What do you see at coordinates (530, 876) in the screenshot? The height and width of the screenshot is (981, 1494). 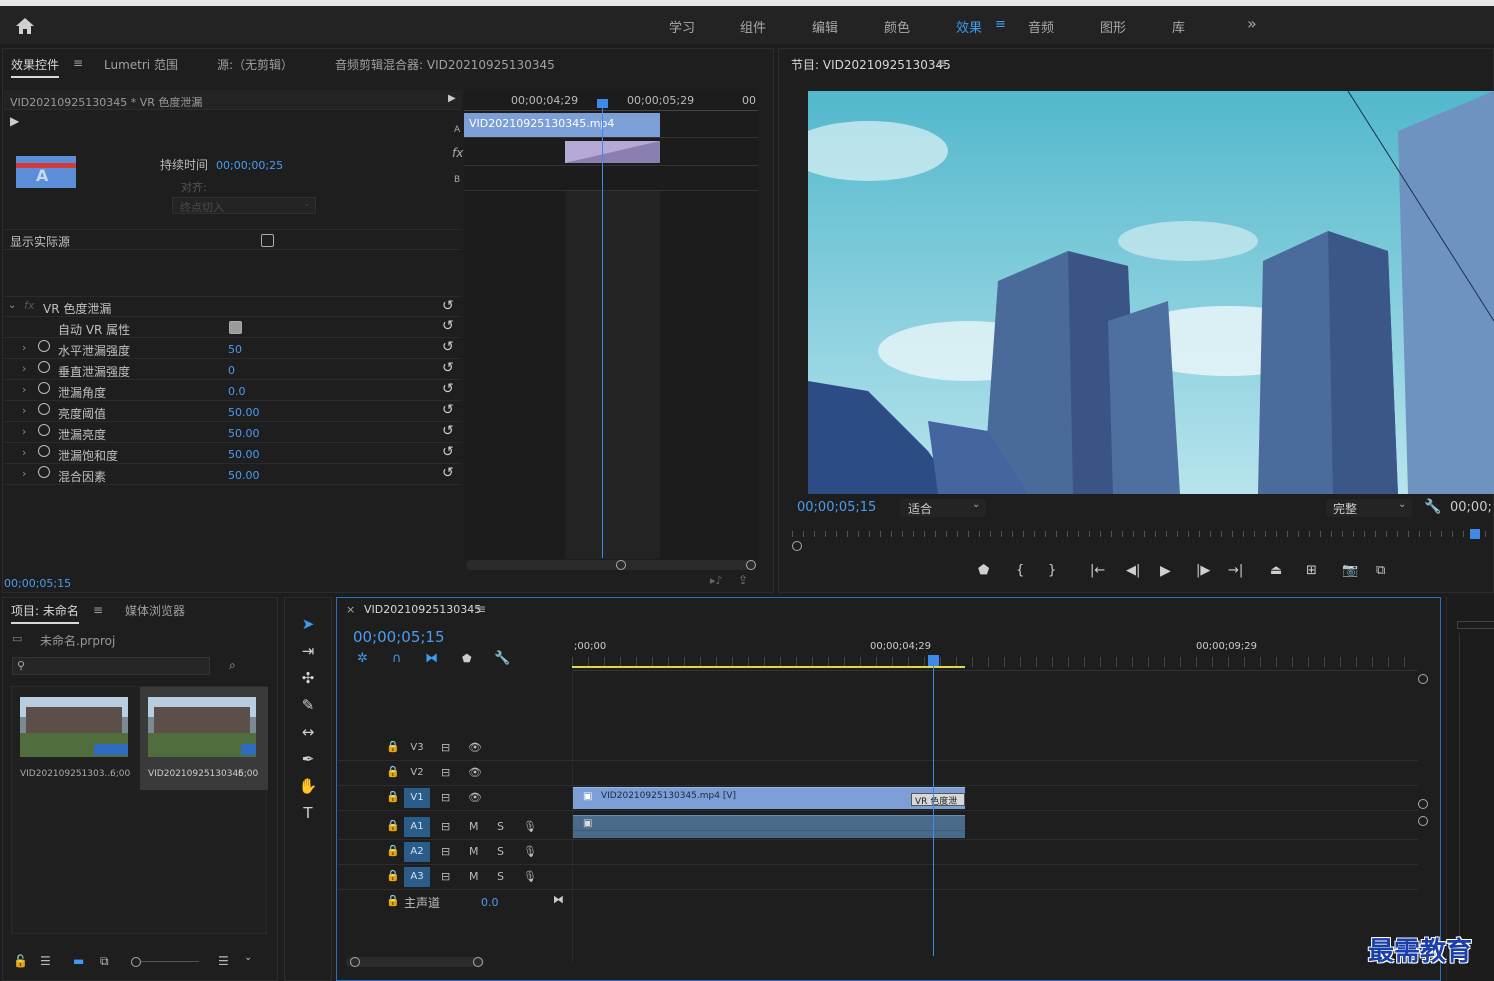 I see `mic-icon: 🎙` at bounding box center [530, 876].